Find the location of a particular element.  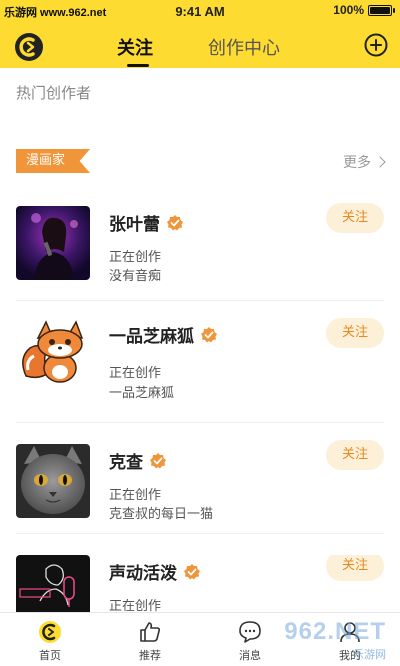

hot-creators-heading: 热门创作者 is located at coordinates (54, 93).